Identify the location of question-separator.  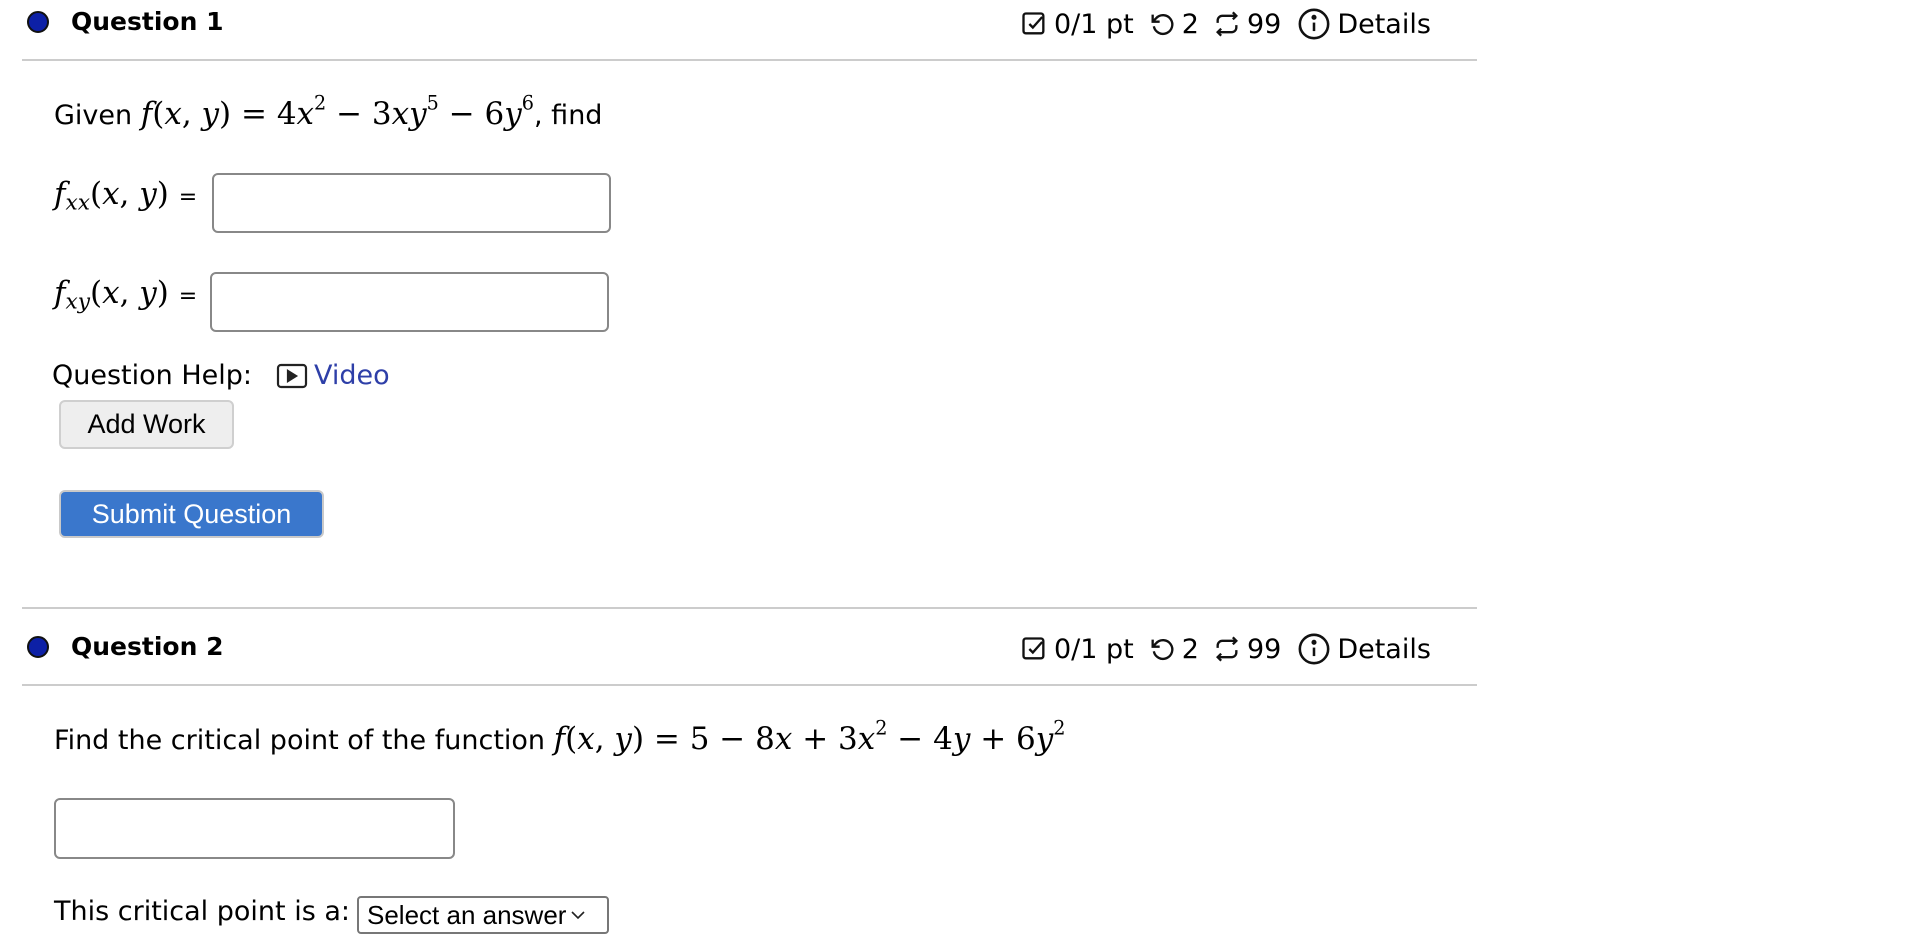
(749, 608).